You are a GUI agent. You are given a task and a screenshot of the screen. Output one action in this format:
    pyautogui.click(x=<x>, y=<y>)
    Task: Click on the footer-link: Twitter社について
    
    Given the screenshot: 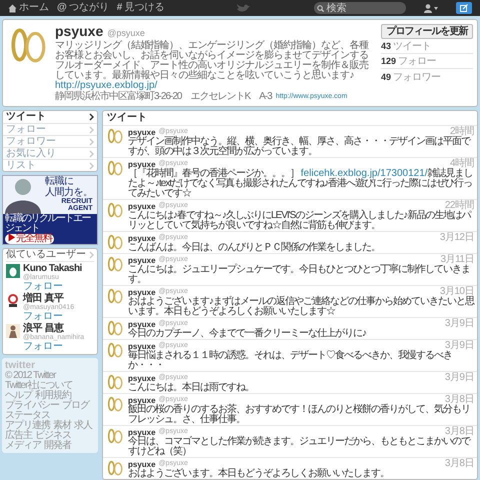 What is the action you would take?
    pyautogui.click(x=38, y=386)
    